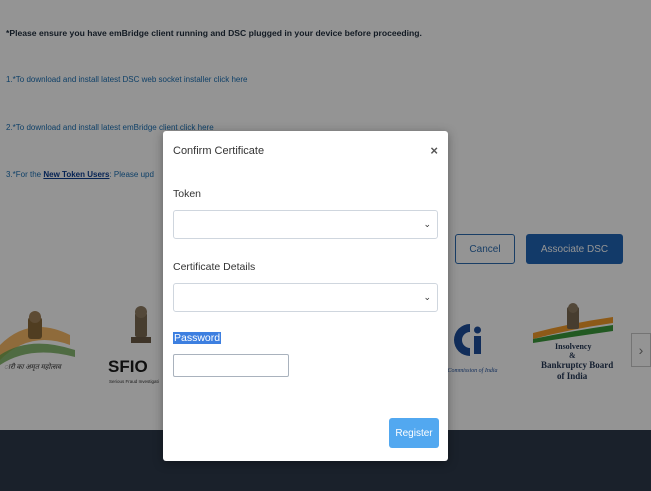  What do you see at coordinates (187, 194) in the screenshot?
I see `token-label: Token` at bounding box center [187, 194].